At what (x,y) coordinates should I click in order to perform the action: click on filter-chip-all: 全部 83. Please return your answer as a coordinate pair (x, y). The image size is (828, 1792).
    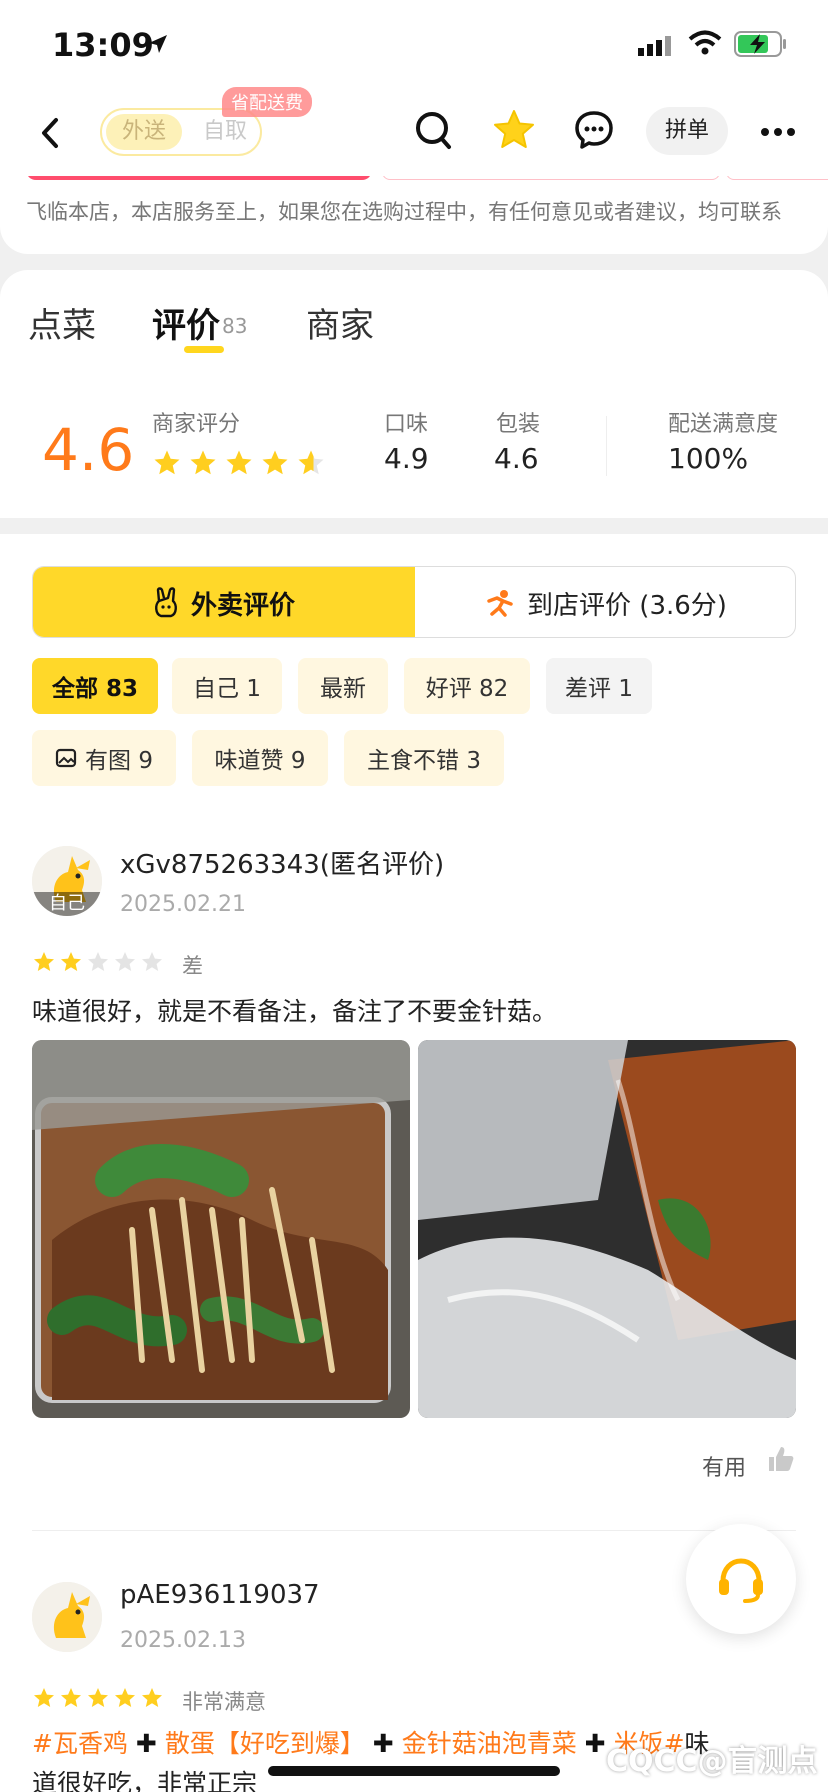
    Looking at the image, I should click on (95, 686).